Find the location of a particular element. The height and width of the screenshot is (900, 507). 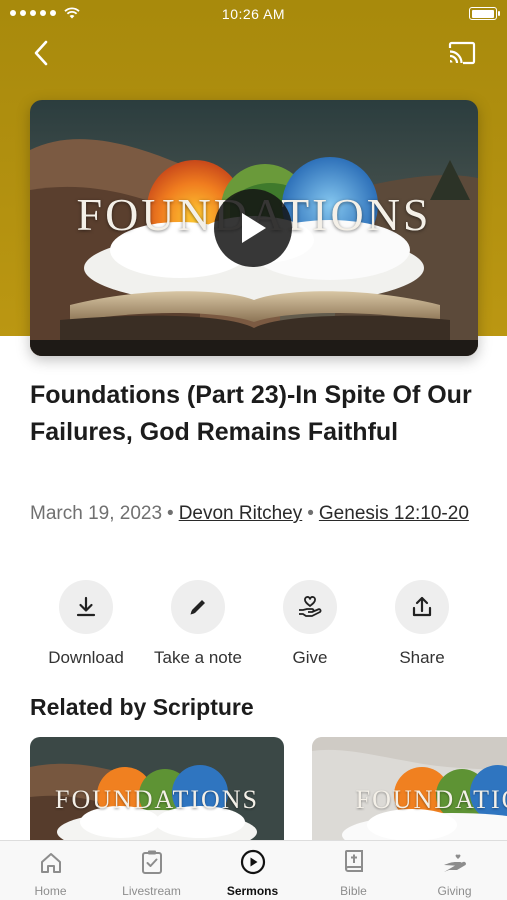

back-button is located at coordinates (41, 53).